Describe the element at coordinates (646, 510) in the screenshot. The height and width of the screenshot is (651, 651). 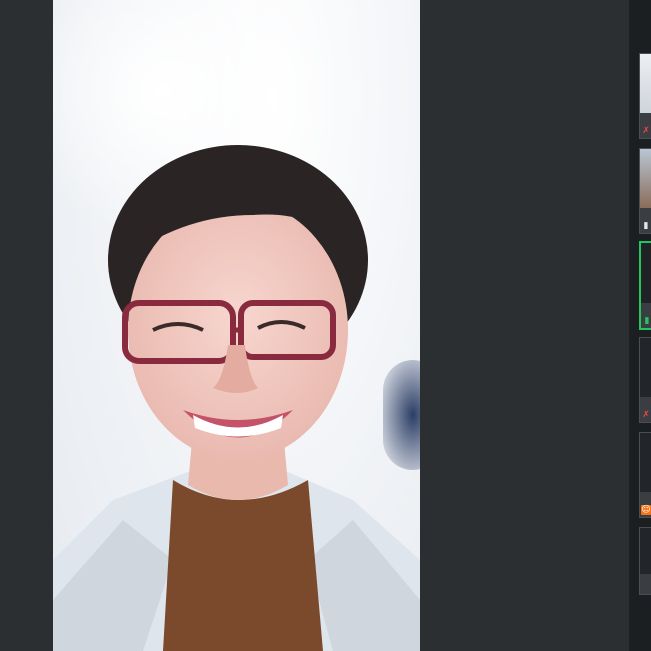
I see `person-icon: ☺` at that location.